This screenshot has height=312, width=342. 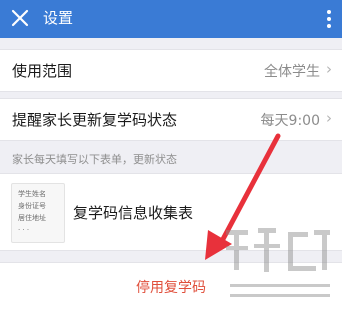 What do you see at coordinates (278, 262) in the screenshot?
I see `watermark-logo` at bounding box center [278, 262].